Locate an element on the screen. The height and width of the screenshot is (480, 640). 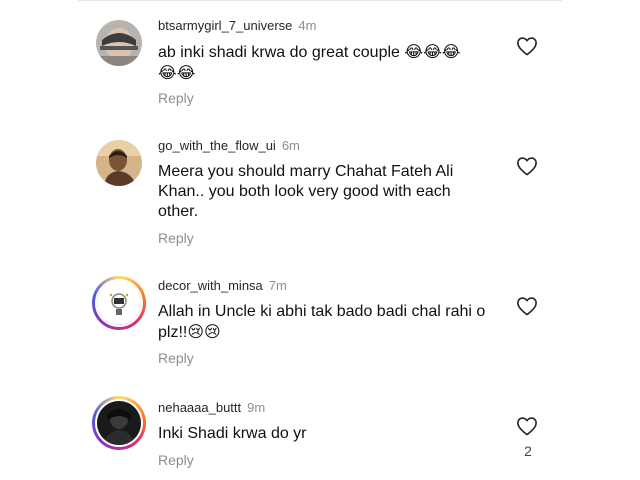
comment-username: btsarmygirl_7_universe is located at coordinates (225, 25).